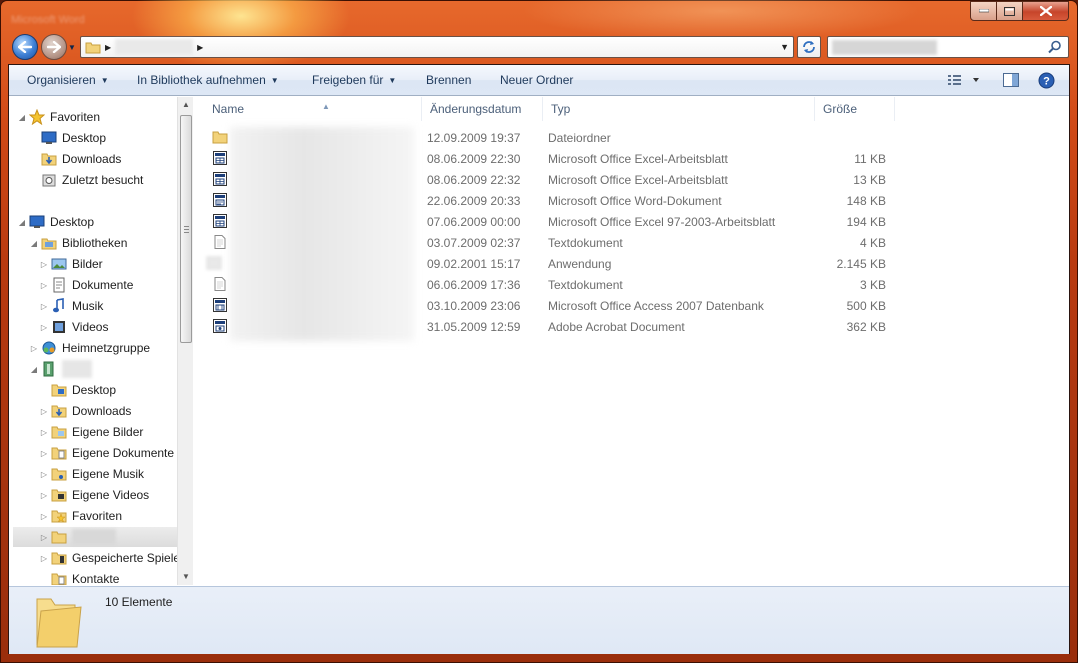 This screenshot has height=663, width=1078. What do you see at coordinates (631, 284) in the screenshot?
I see `file-row: 06.06.2009 17:36 Textdokument 3 KB` at bounding box center [631, 284].